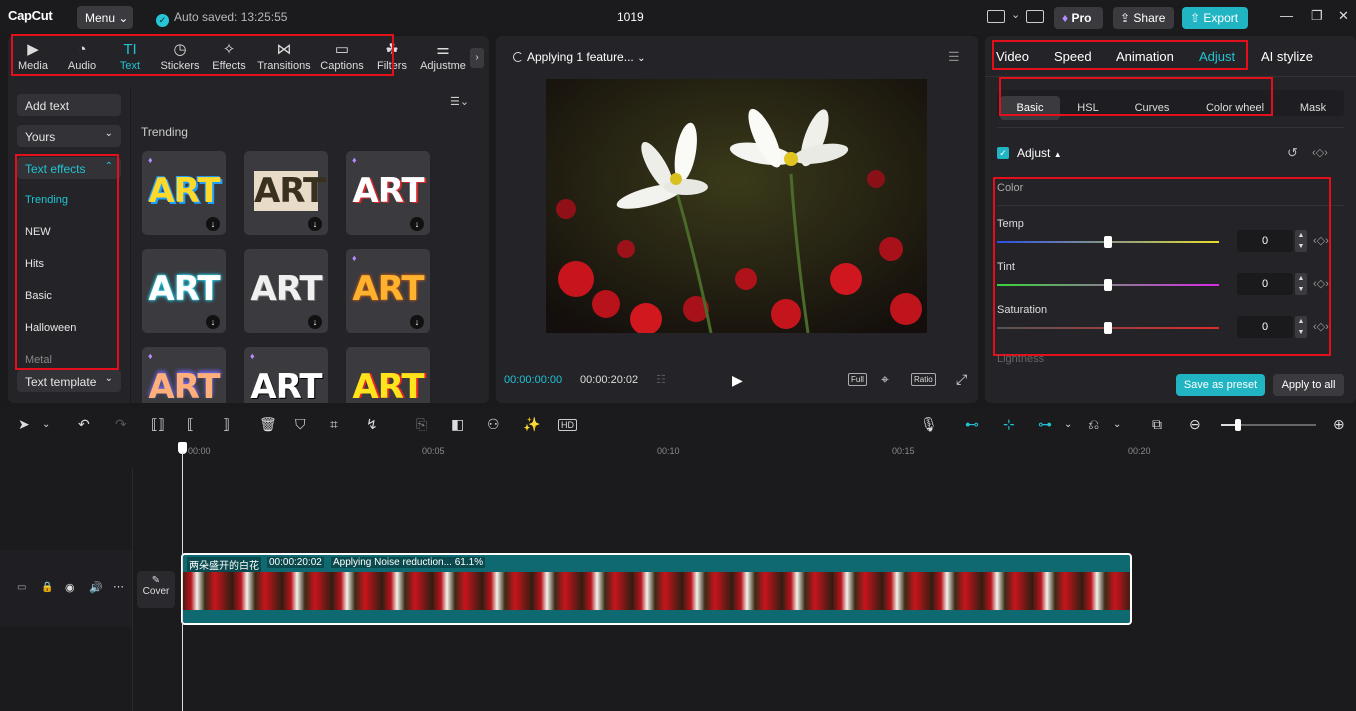 The height and width of the screenshot is (711, 1356). What do you see at coordinates (1003, 153) in the screenshot?
I see `adjust-checkbox: ✓` at bounding box center [1003, 153].